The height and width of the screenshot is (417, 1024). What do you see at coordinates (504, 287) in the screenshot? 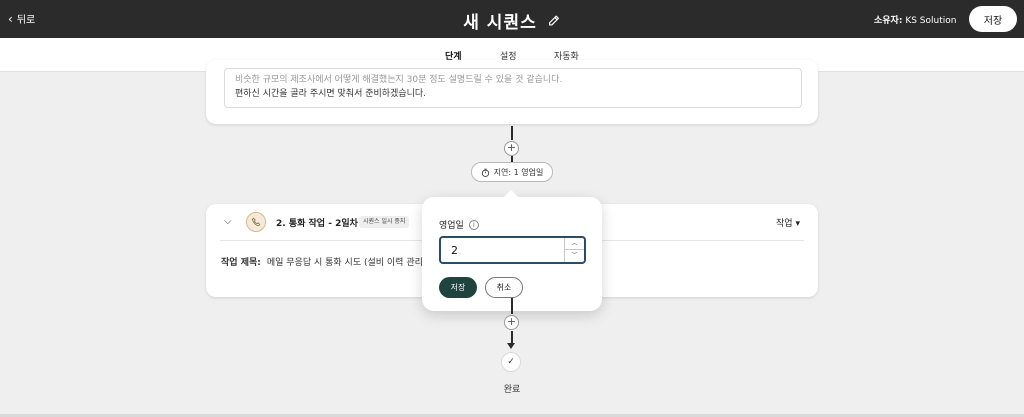
I see `popover-cancel-button: 취소` at bounding box center [504, 287].